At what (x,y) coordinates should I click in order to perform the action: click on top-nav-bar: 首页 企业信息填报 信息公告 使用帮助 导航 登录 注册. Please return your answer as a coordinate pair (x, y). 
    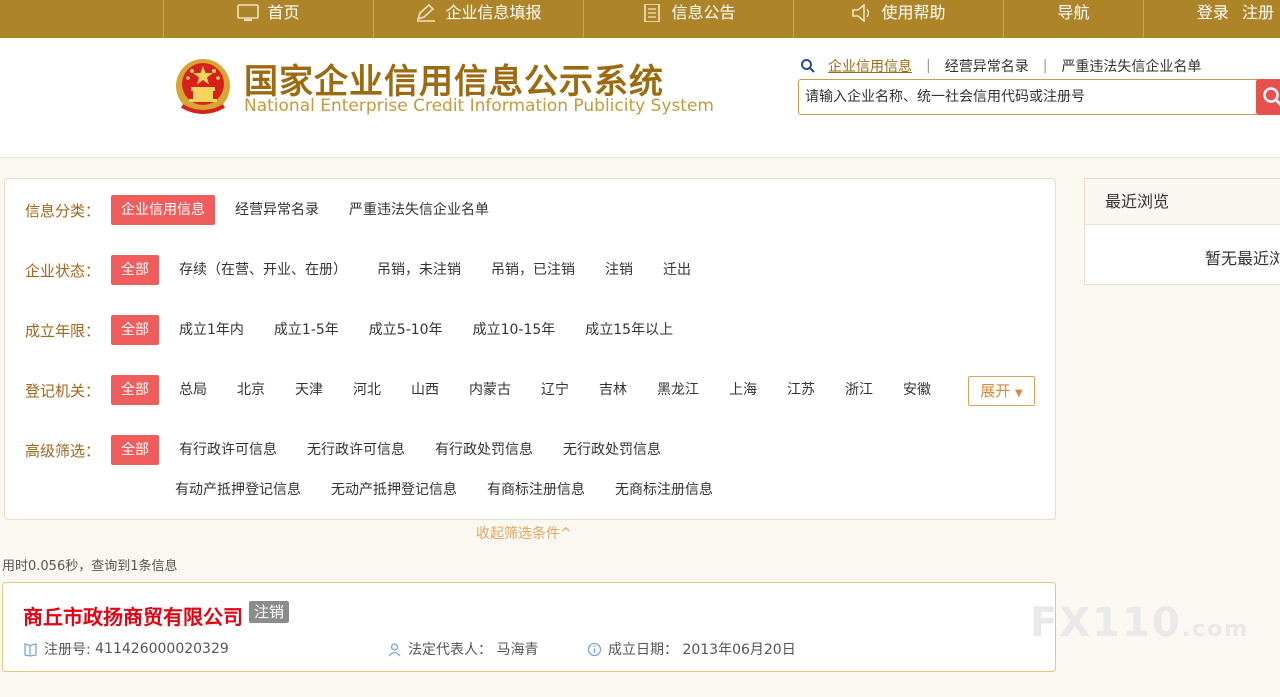
    Looking at the image, I should click on (640, 19).